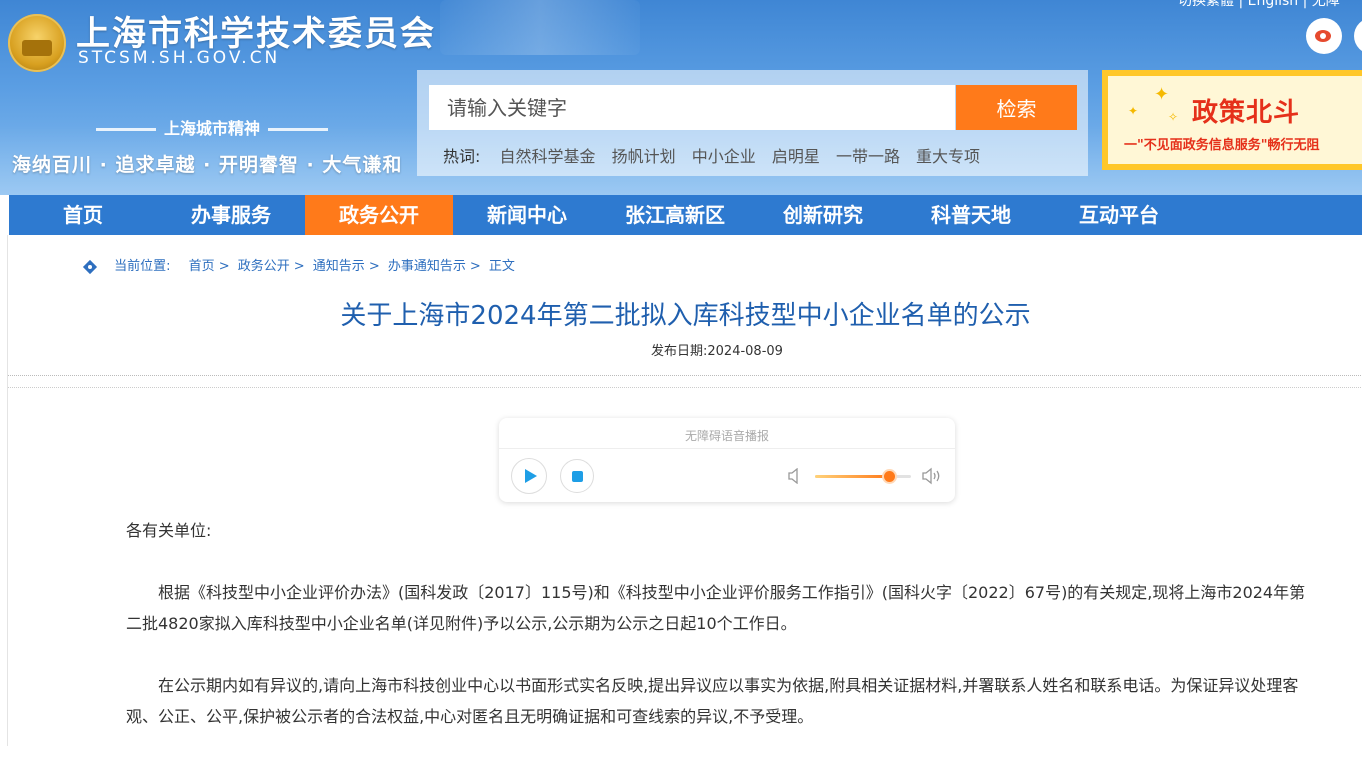  I want to click on logo-emblem, so click(37, 43).